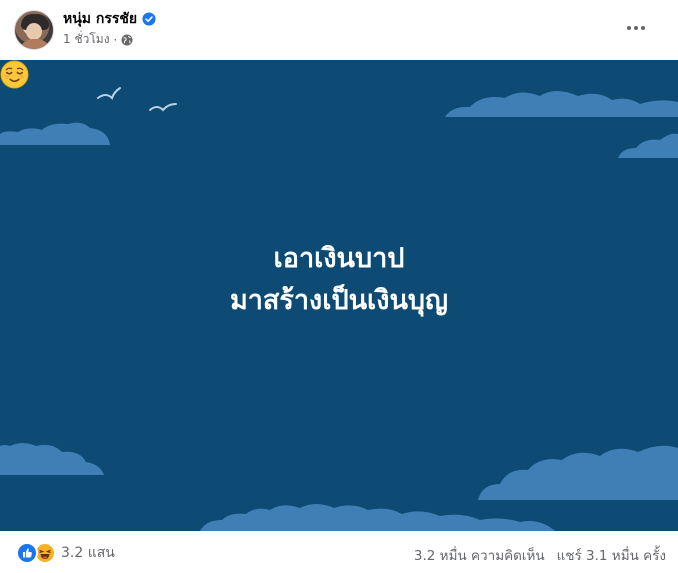  I want to click on post-header: หนุ่ม กรรชัย 1 ชั่วโมง ·, so click(339, 30).